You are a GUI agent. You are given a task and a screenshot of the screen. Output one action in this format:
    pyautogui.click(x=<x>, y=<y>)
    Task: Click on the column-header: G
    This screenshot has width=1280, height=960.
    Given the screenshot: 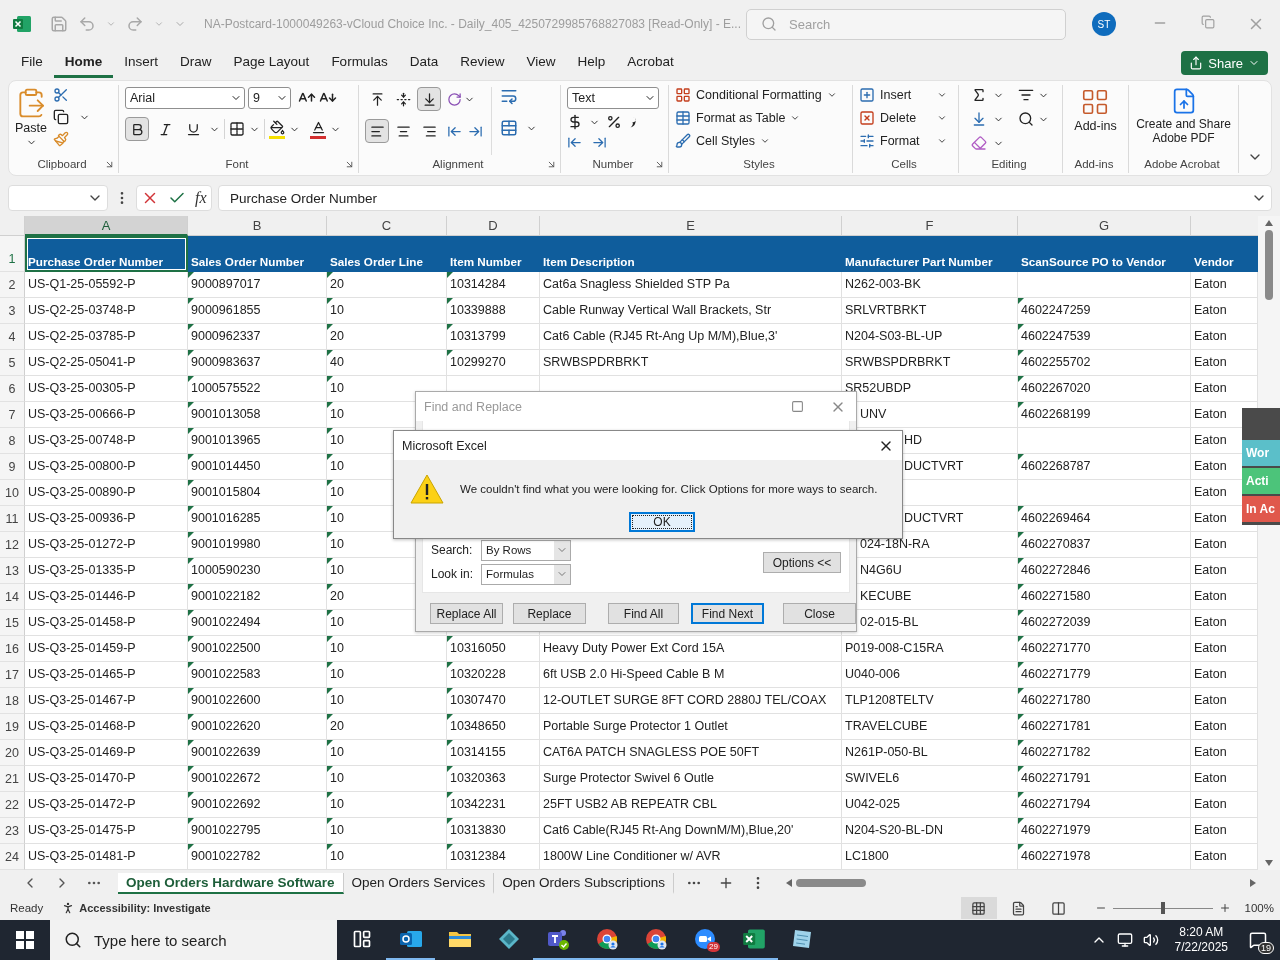 What is the action you would take?
    pyautogui.click(x=1104, y=226)
    